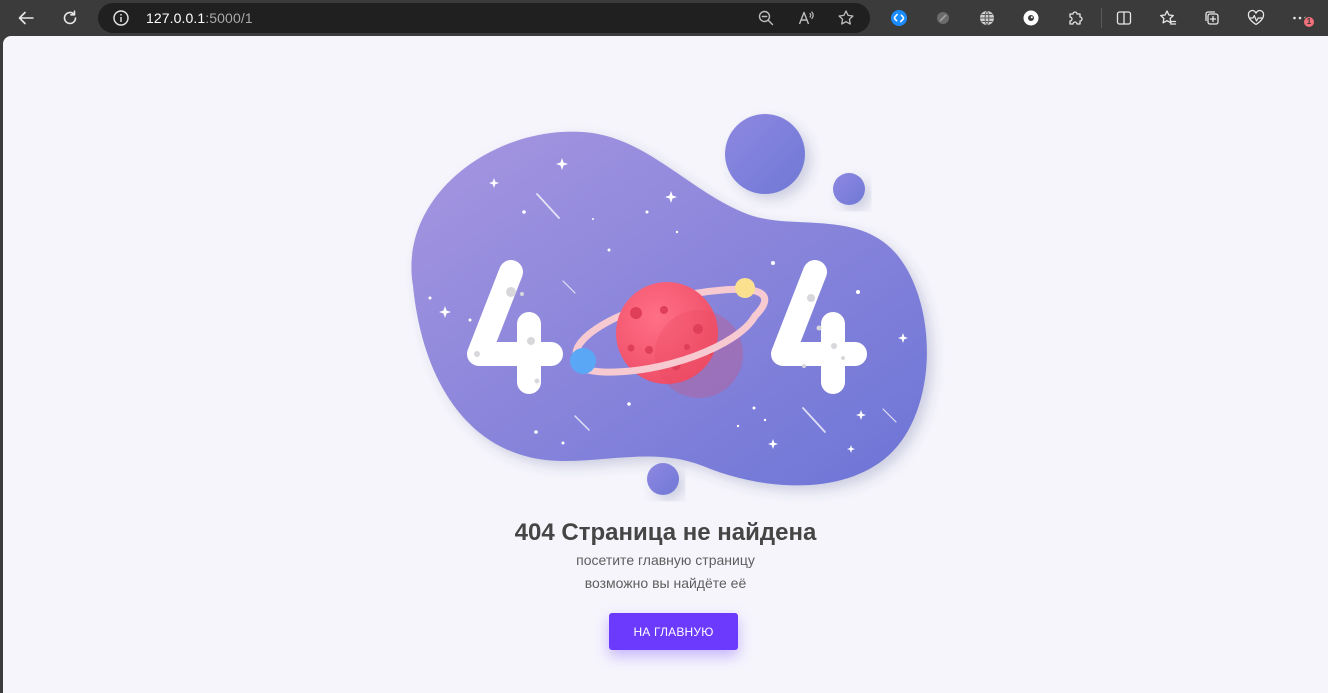 The height and width of the screenshot is (693, 1328). What do you see at coordinates (673, 631) in the screenshot?
I see `home-button: НА ГЛАВНУЮ` at bounding box center [673, 631].